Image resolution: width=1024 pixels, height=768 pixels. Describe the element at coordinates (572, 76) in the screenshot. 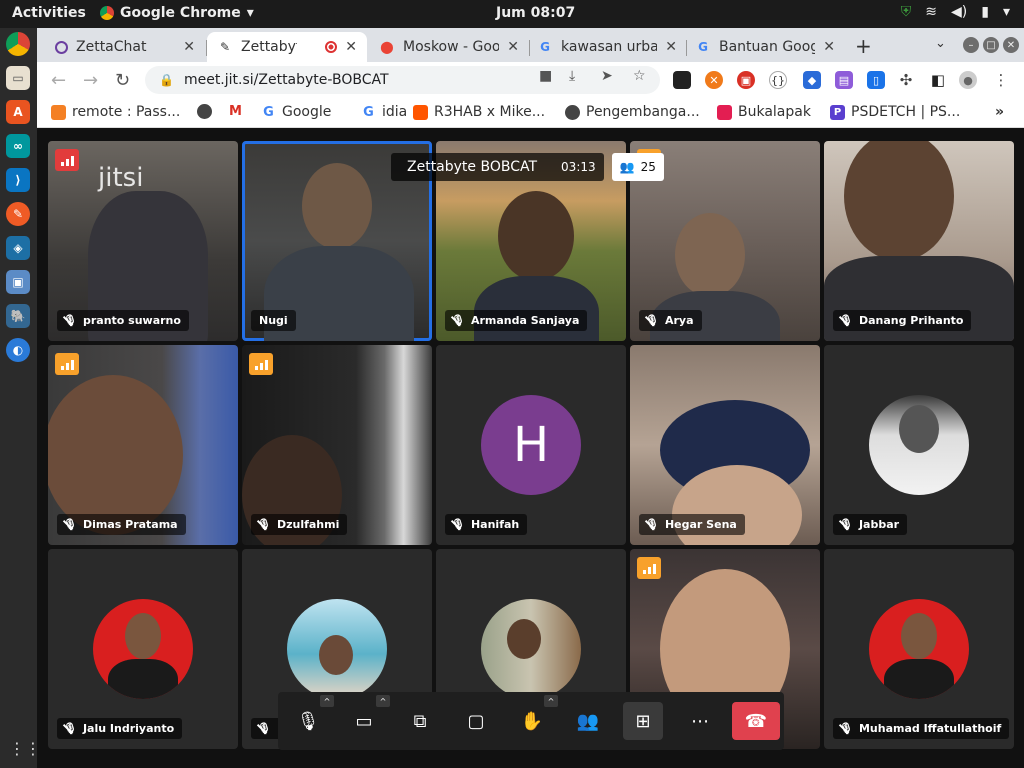

I see `install-app-icon: ⤓` at that location.